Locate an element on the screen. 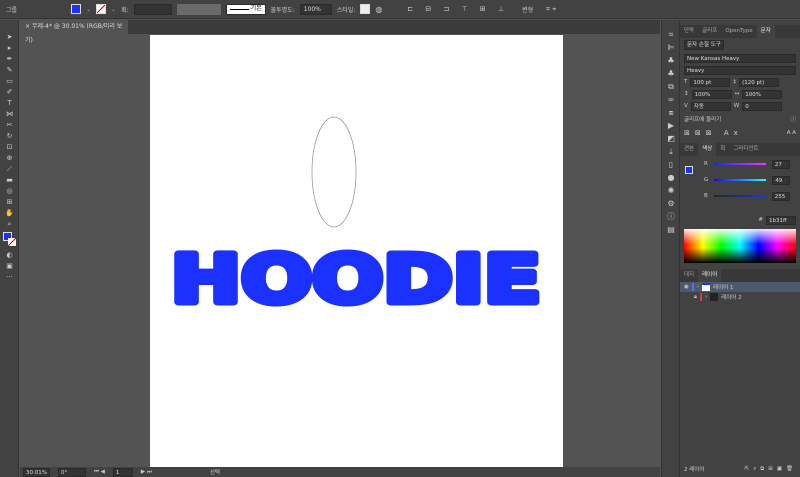 The image size is (800, 477). gear-icon: ⚙ is located at coordinates (671, 203).